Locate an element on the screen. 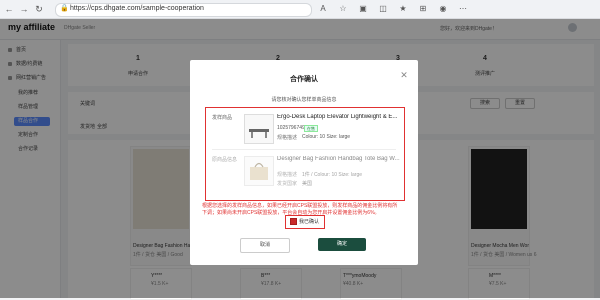  original-product-thumbnail is located at coordinates (259, 171).